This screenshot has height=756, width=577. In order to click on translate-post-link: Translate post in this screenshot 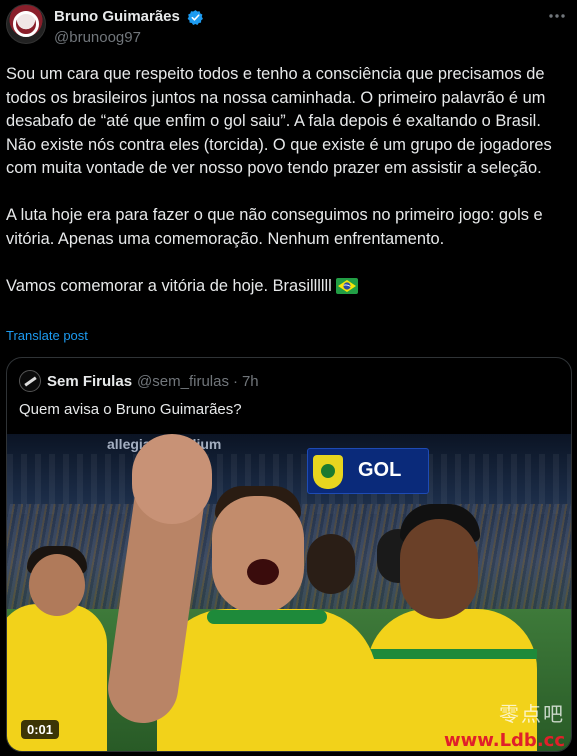, I will do `click(47, 335)`.